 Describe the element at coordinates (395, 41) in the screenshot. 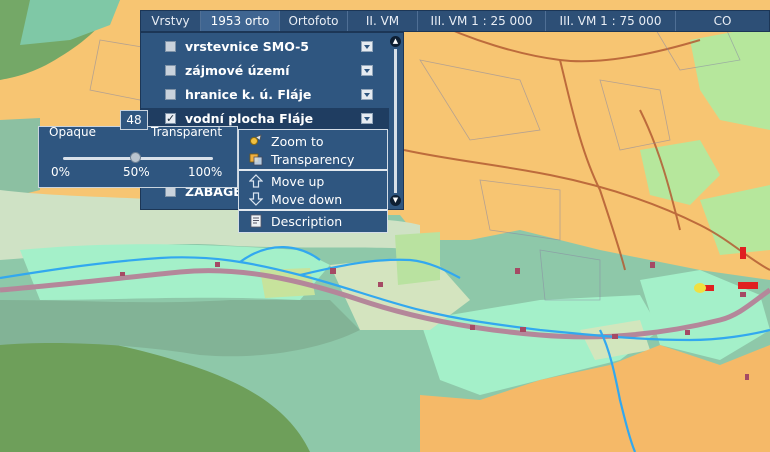

I see `scroll-up-icon: ▲` at that location.